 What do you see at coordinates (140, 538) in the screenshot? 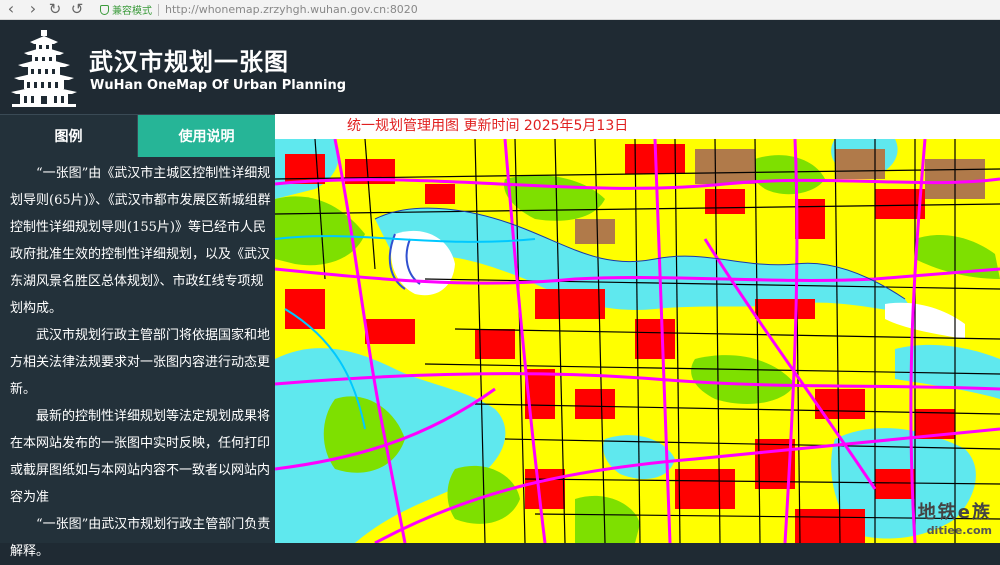
I see `instruction-paragraph: “一张图”由武汉市规划行政主管部门负责解释。` at bounding box center [140, 538].